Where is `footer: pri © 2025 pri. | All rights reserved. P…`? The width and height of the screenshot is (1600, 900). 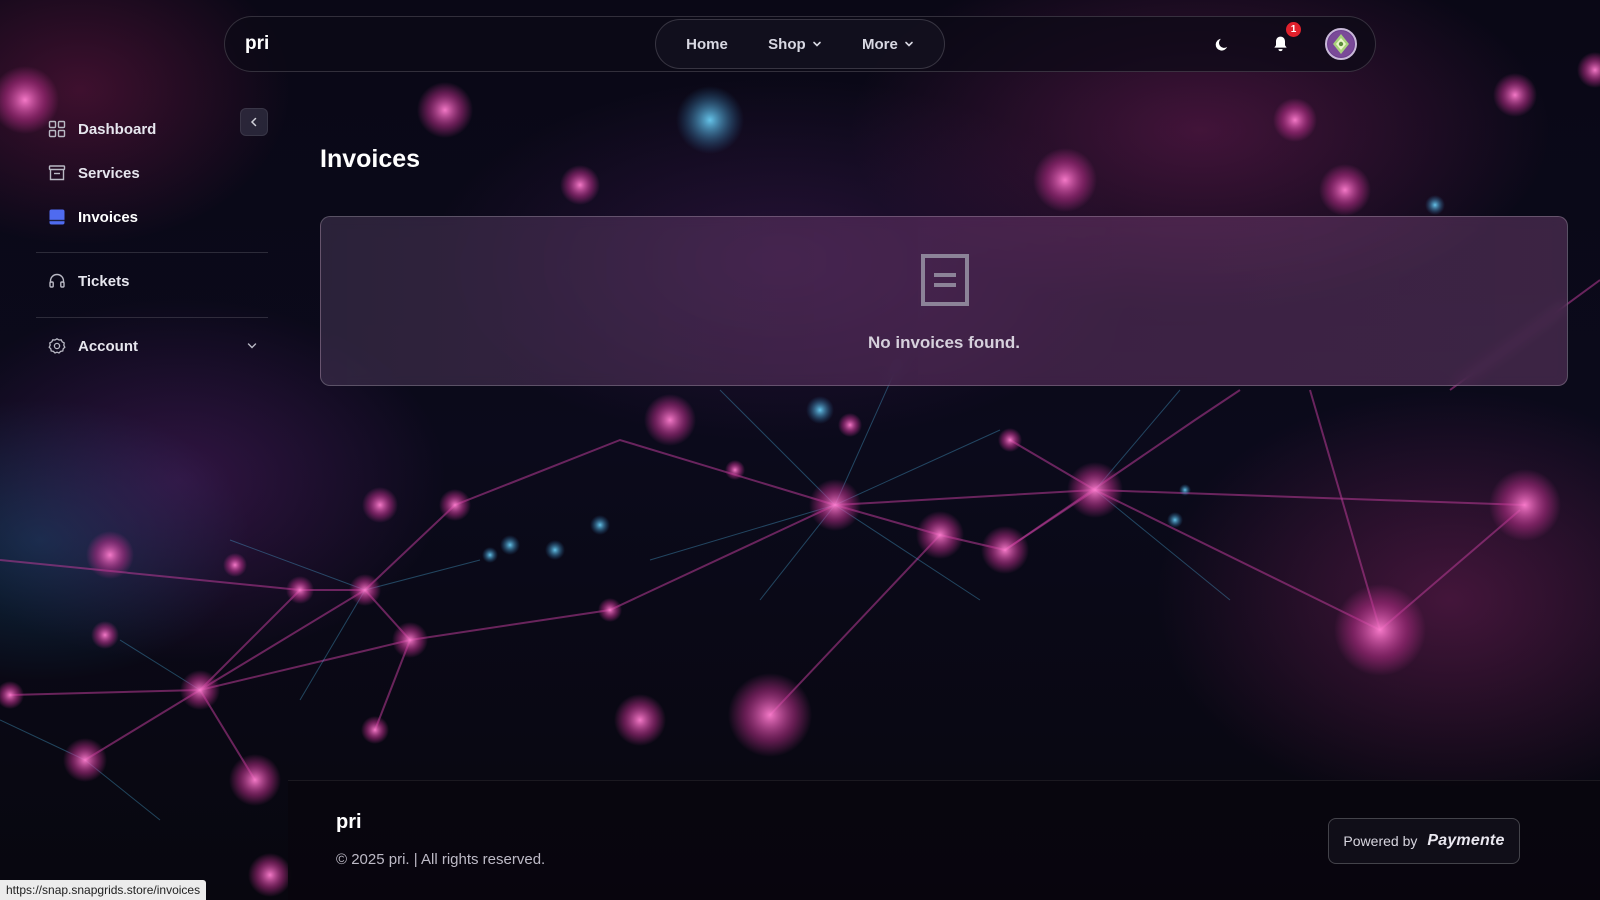
footer: pri © 2025 pri. | All rights reserved. P… is located at coordinates (944, 840).